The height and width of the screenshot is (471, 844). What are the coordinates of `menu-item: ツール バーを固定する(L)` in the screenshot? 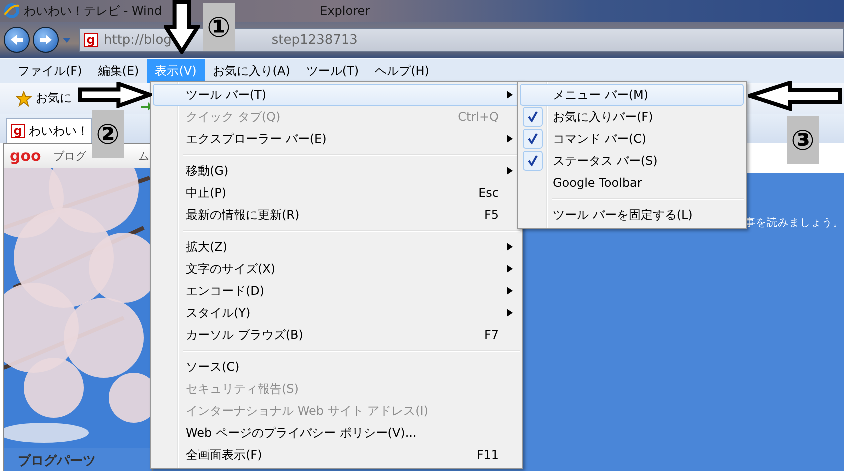 It's located at (632, 215).